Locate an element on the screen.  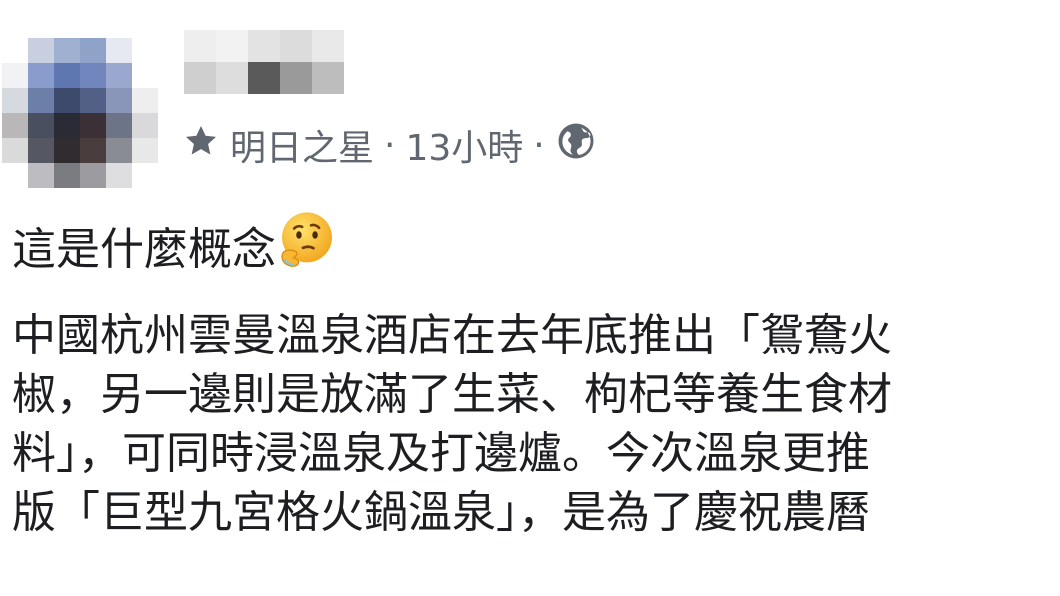
post-body-line: 椒，另一邊則是放滿了生菜、枸杞等養生食材 is located at coordinates (452, 394).